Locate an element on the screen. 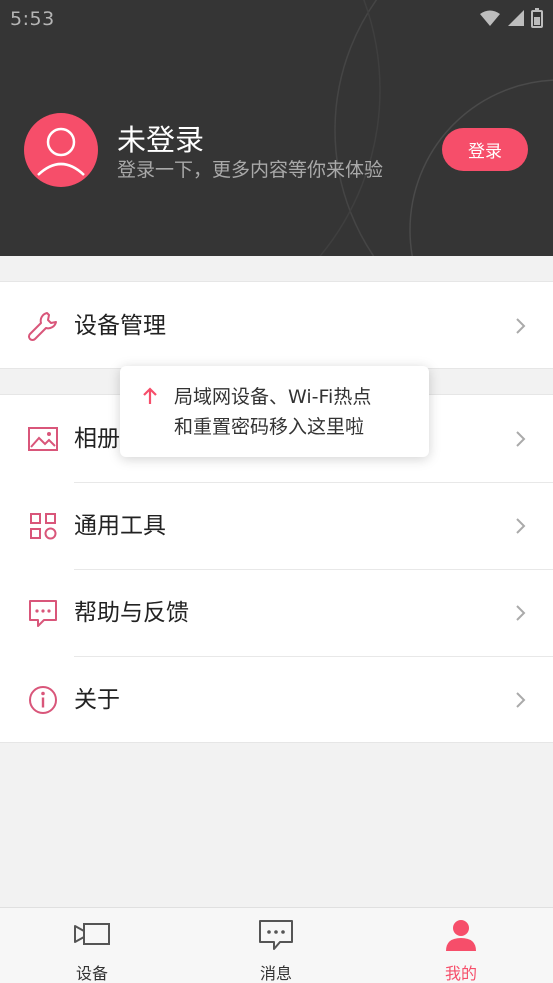 The width and height of the screenshot is (553, 983). menu-item-label: 通用工具 is located at coordinates (120, 526).